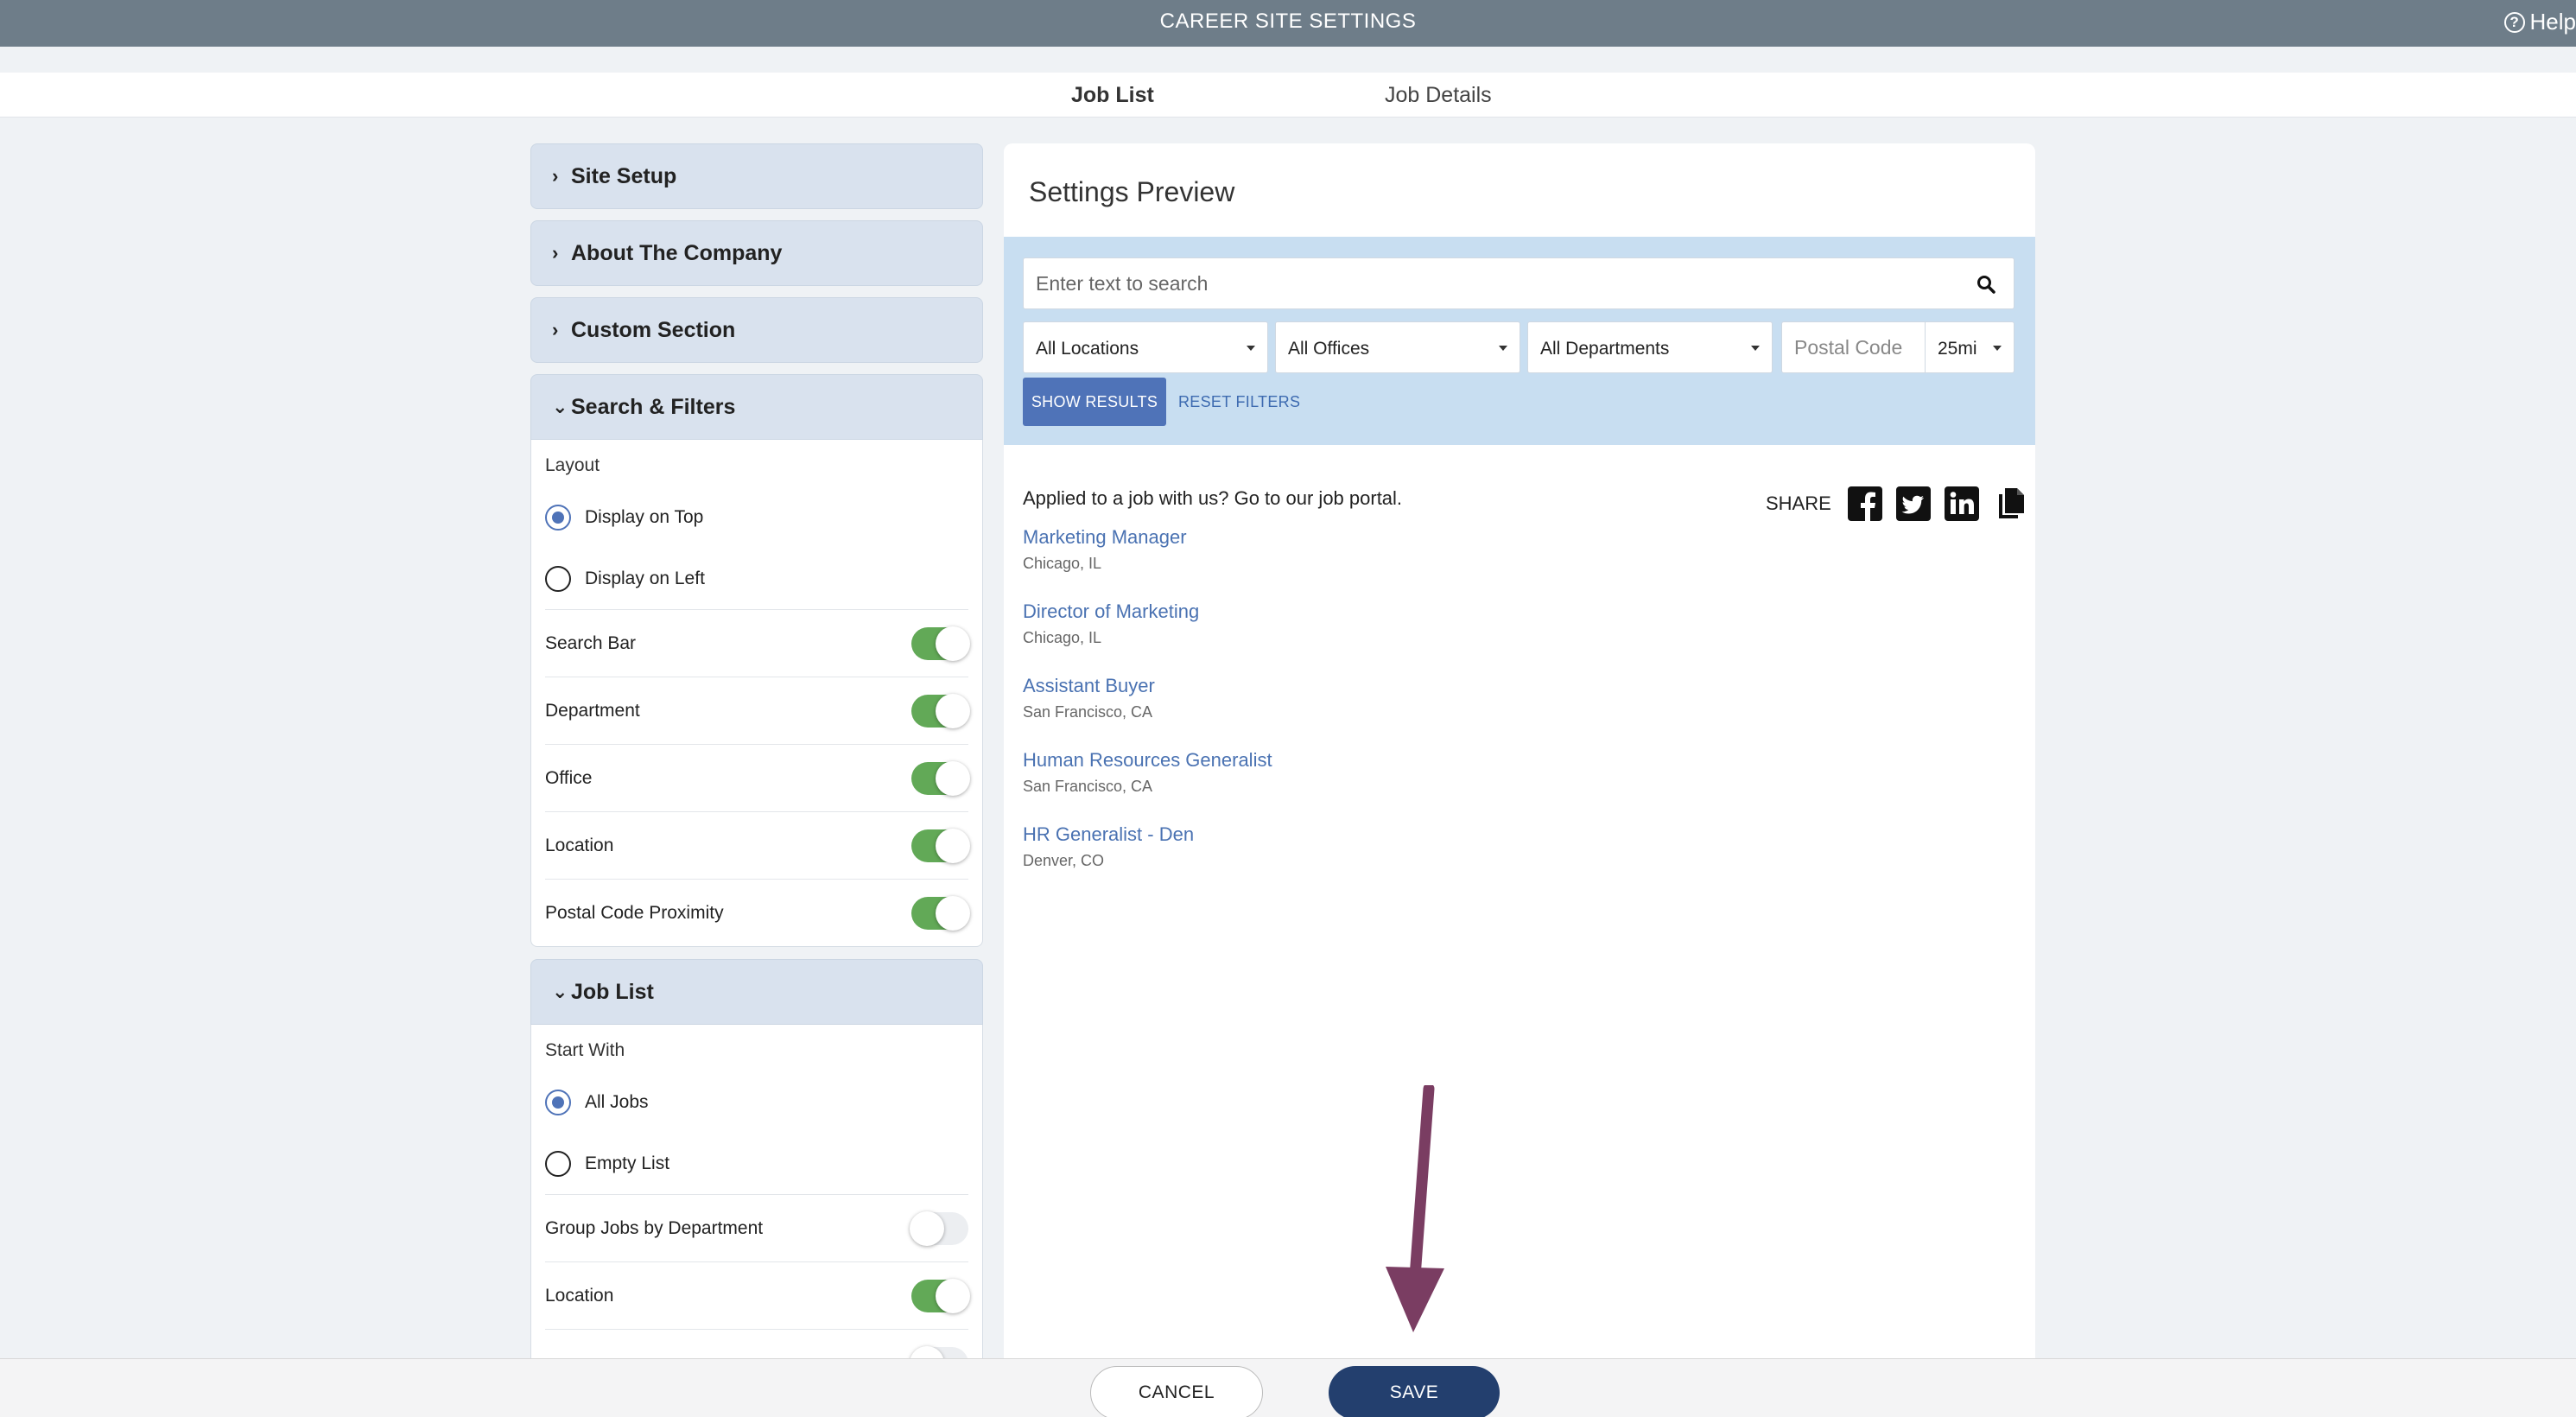 This screenshot has height=1417, width=2576. What do you see at coordinates (1064, 860) in the screenshot?
I see `job-location: Denver, CO` at bounding box center [1064, 860].